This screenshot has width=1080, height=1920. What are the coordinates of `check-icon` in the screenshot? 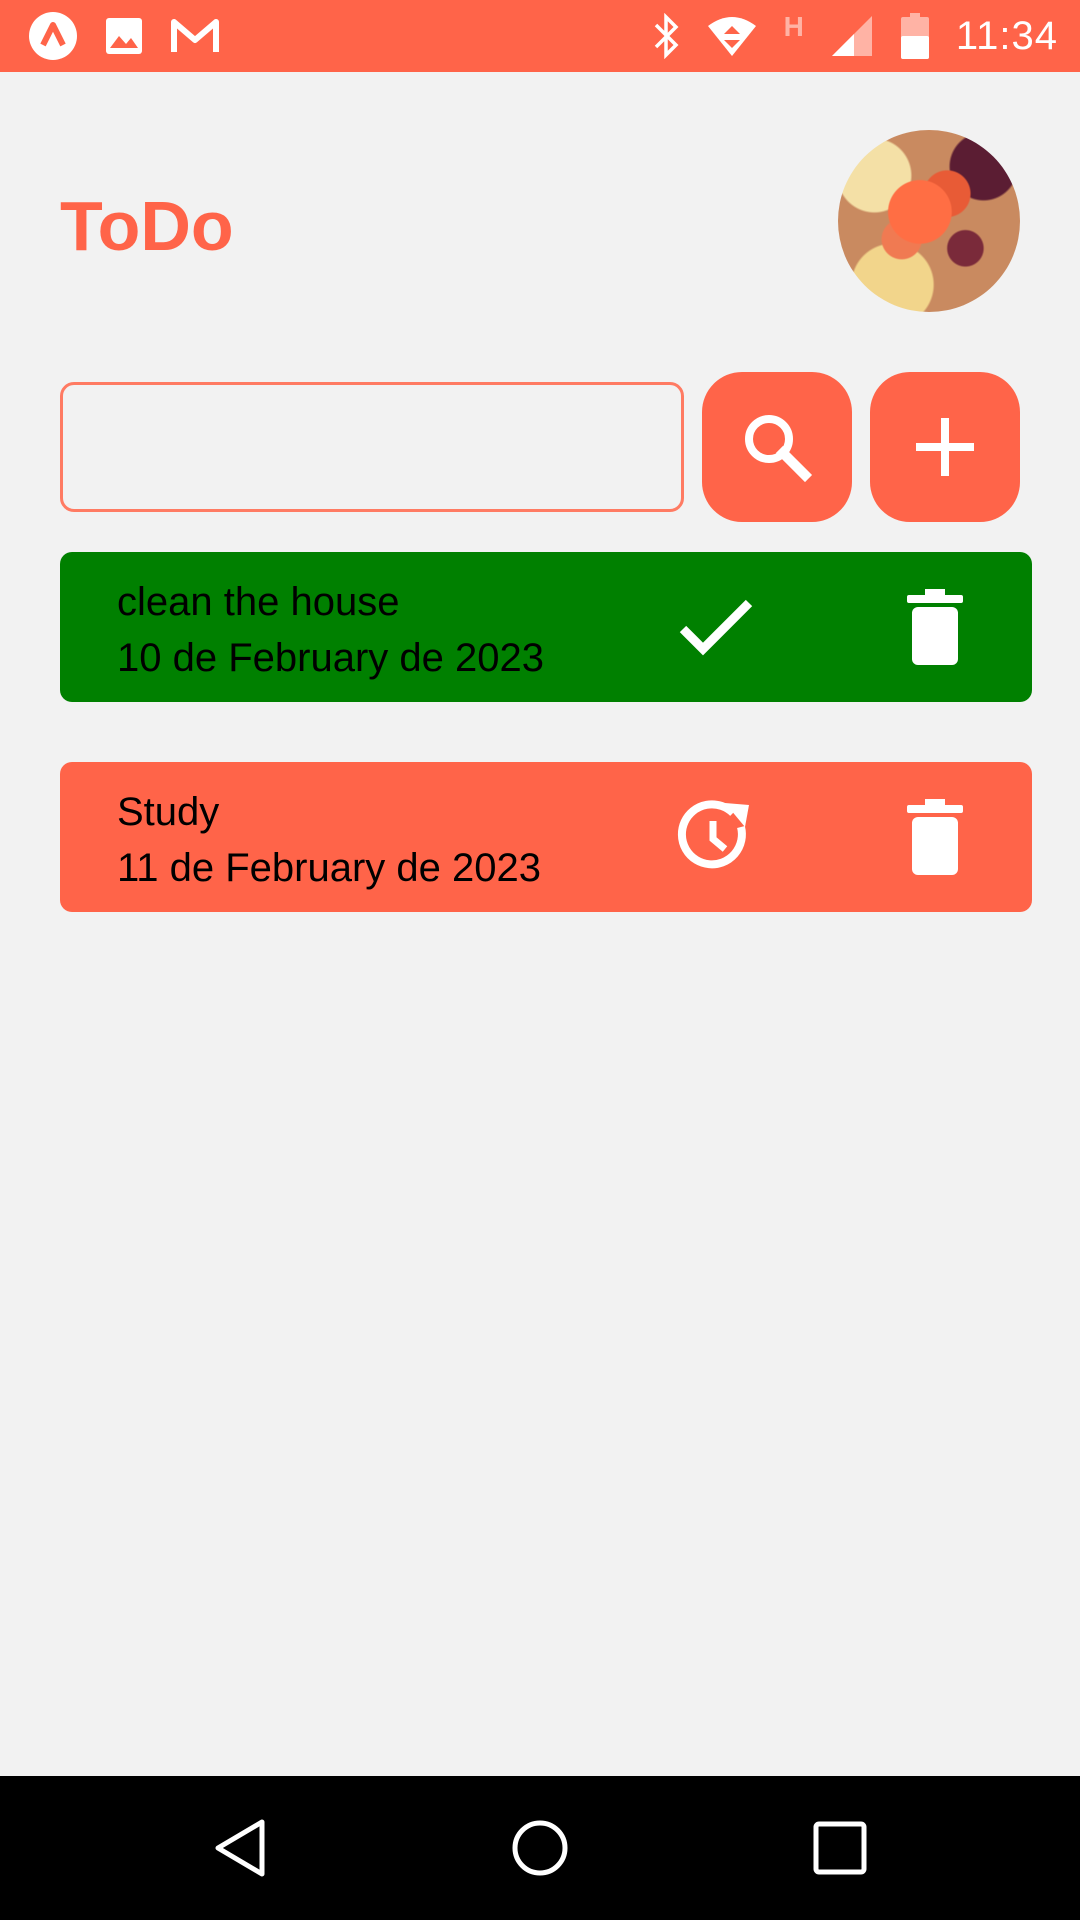 It's located at (716, 627).